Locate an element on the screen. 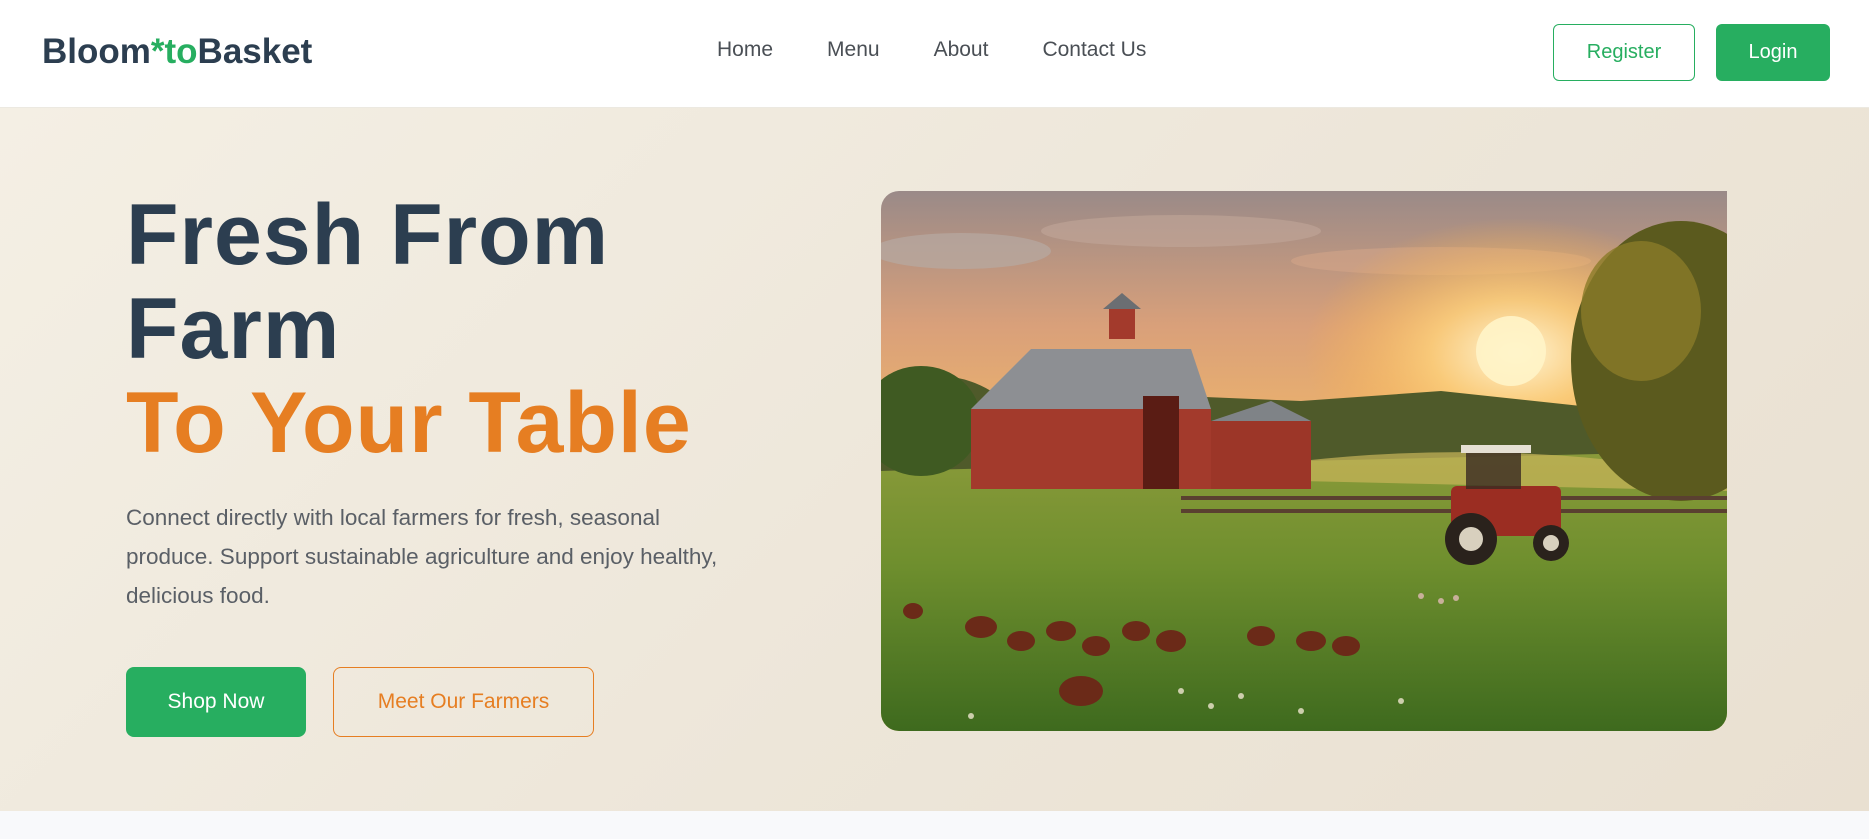  hero-title-line2: Farm is located at coordinates (233, 329).